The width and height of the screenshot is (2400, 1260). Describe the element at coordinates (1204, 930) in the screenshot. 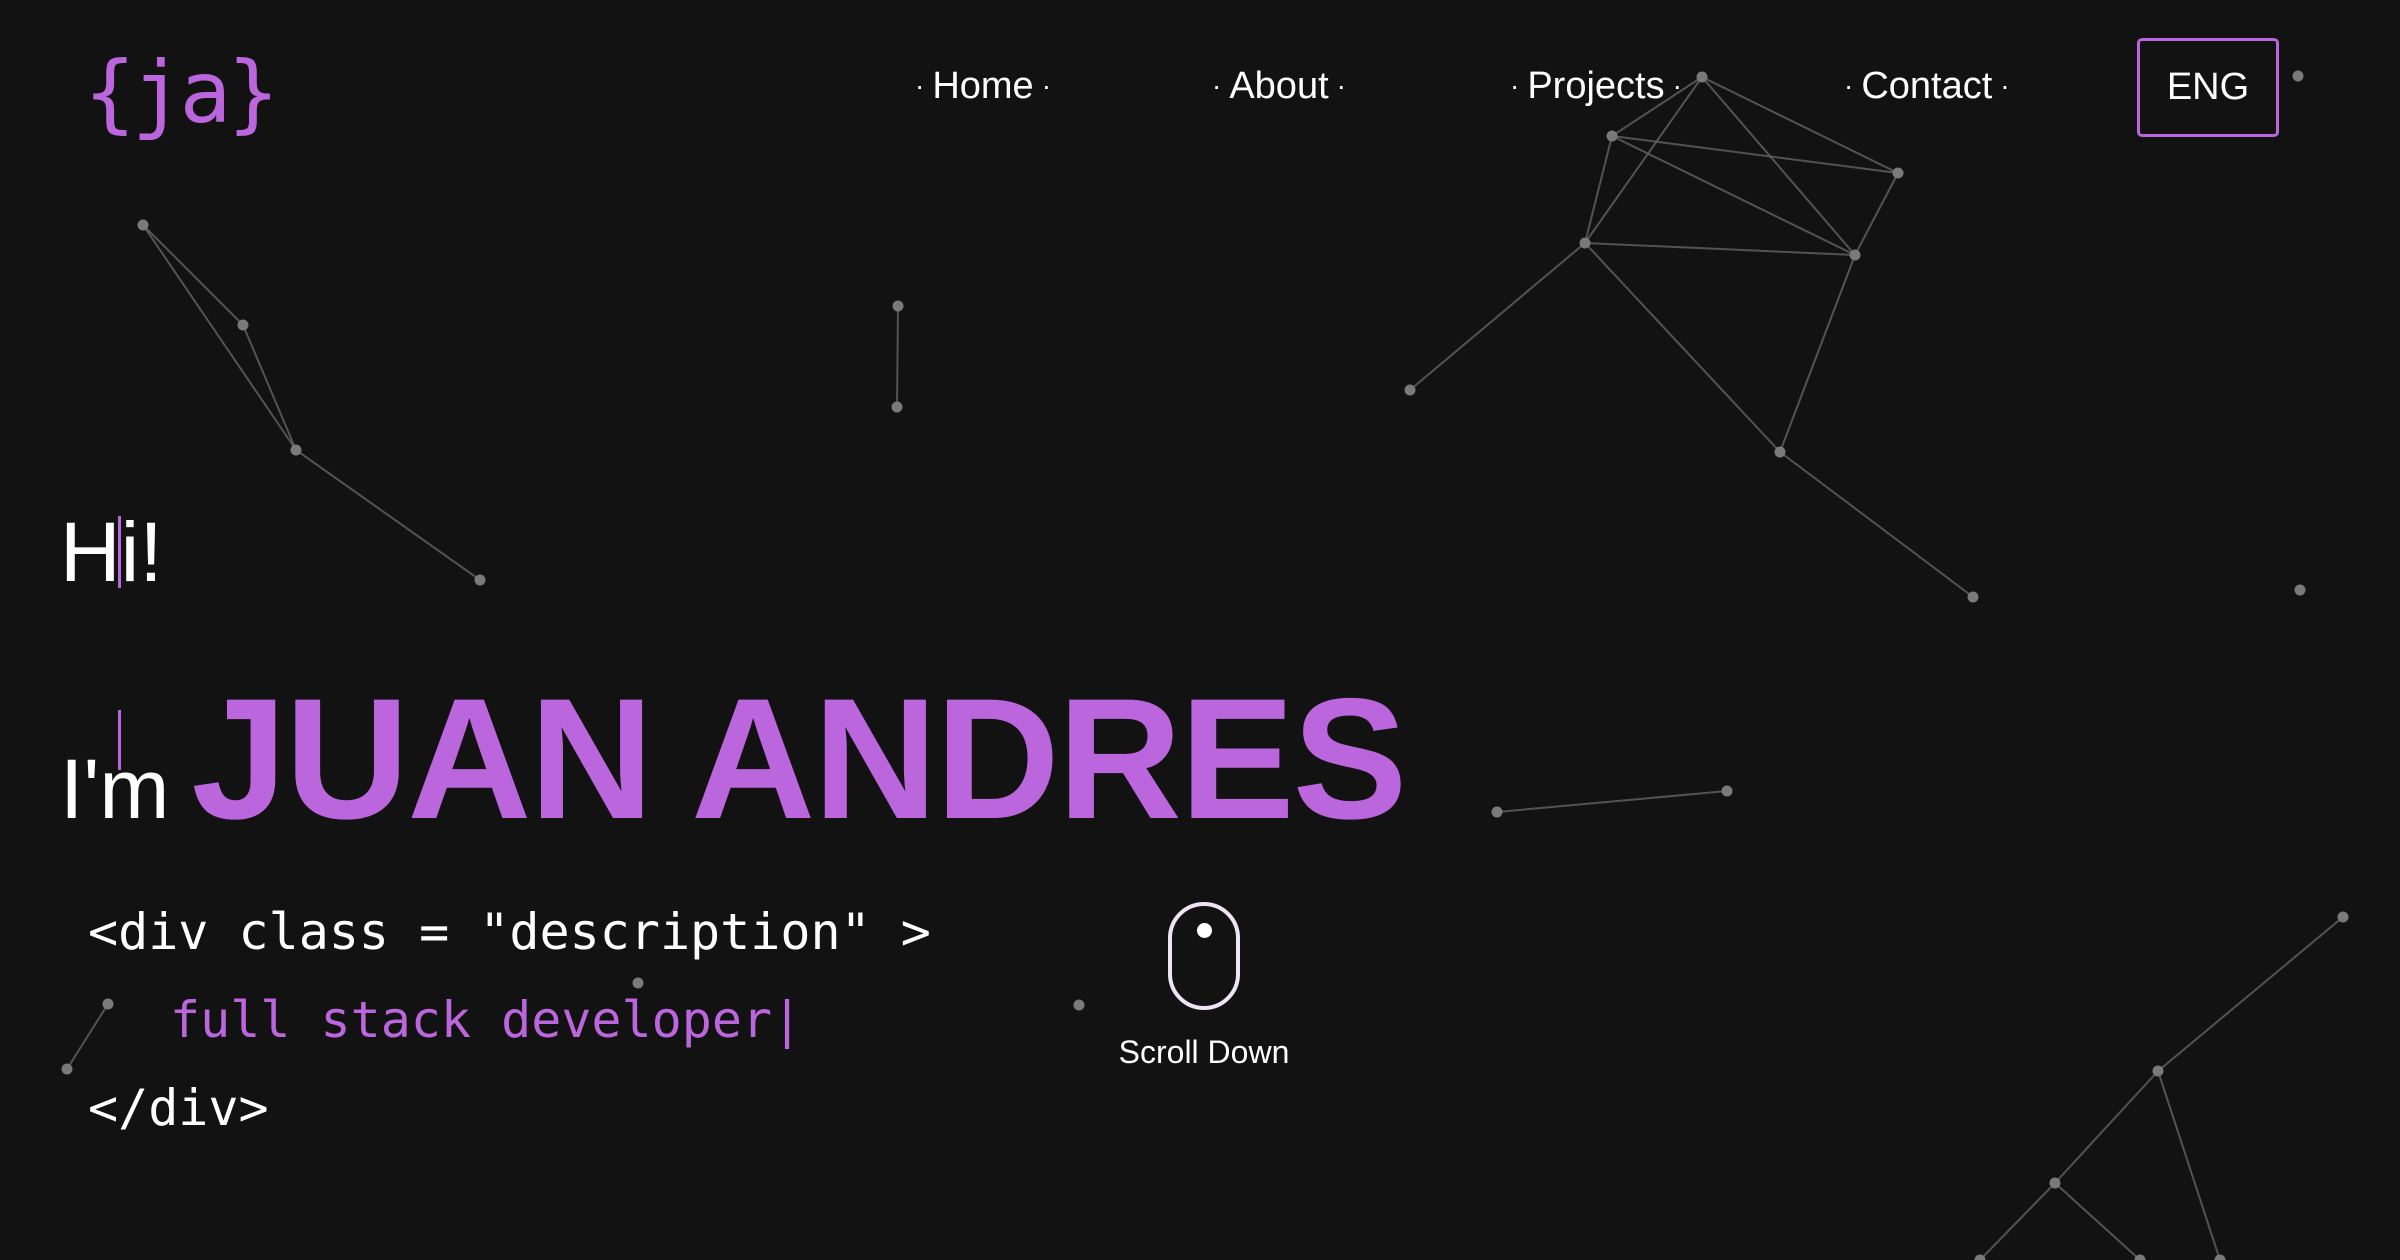

I see `mouse-wheel` at that location.